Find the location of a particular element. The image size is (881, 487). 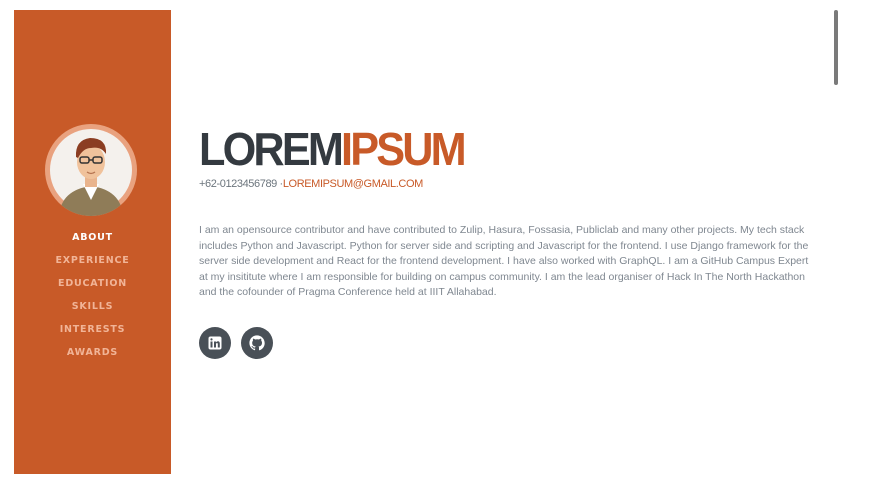

nav-item-interests: Interests is located at coordinates (92, 335).